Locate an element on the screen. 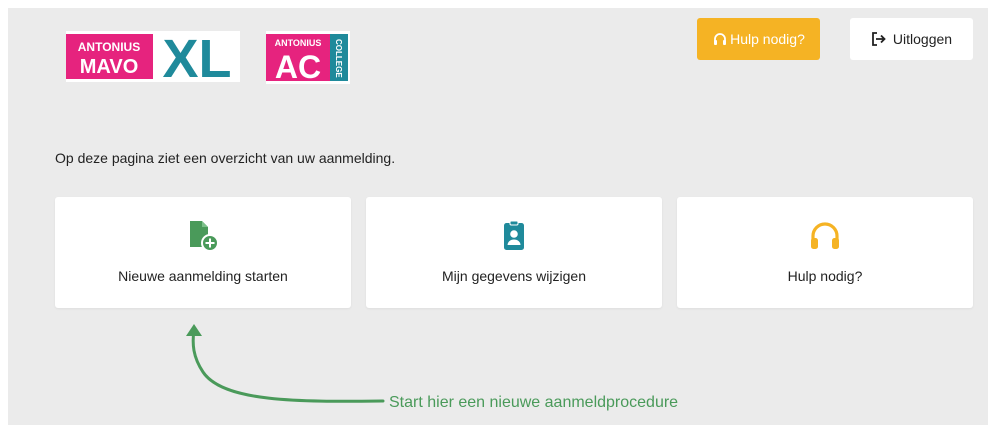 The width and height of the screenshot is (988, 425). logo-college-line1: ANTONIUS is located at coordinates (298, 43).